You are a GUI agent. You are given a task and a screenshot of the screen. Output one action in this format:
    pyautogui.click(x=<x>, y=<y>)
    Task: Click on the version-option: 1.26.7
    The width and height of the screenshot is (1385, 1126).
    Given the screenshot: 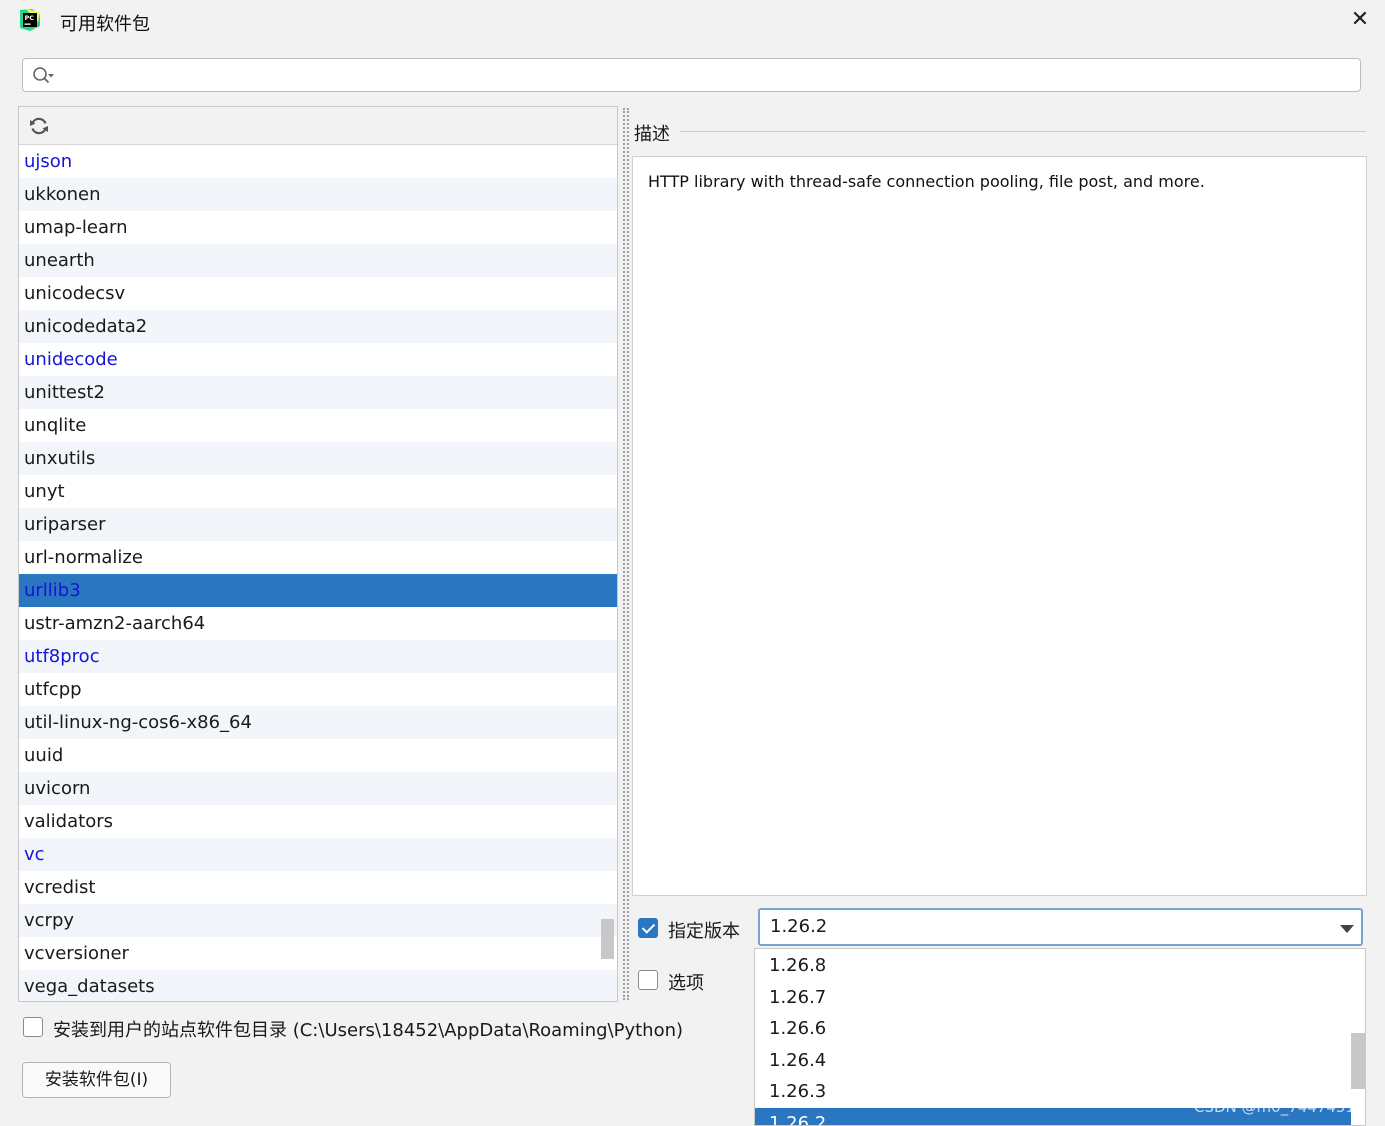 What is the action you would take?
    pyautogui.click(x=1053, y=998)
    